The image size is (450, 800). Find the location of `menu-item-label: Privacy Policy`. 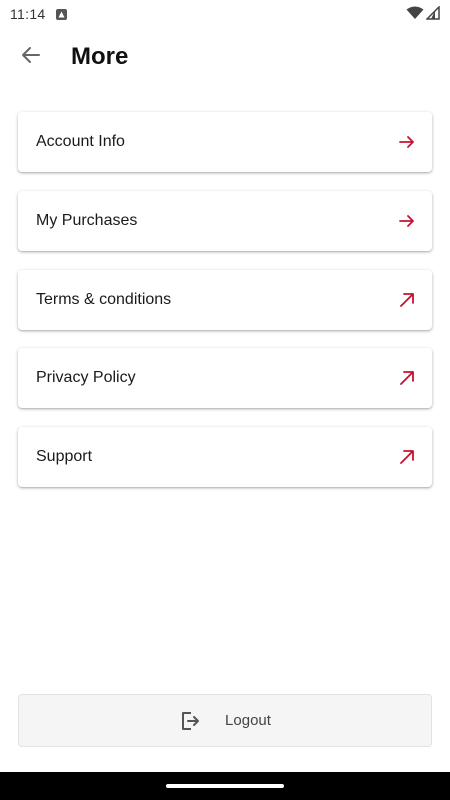

menu-item-label: Privacy Policy is located at coordinates (86, 378).